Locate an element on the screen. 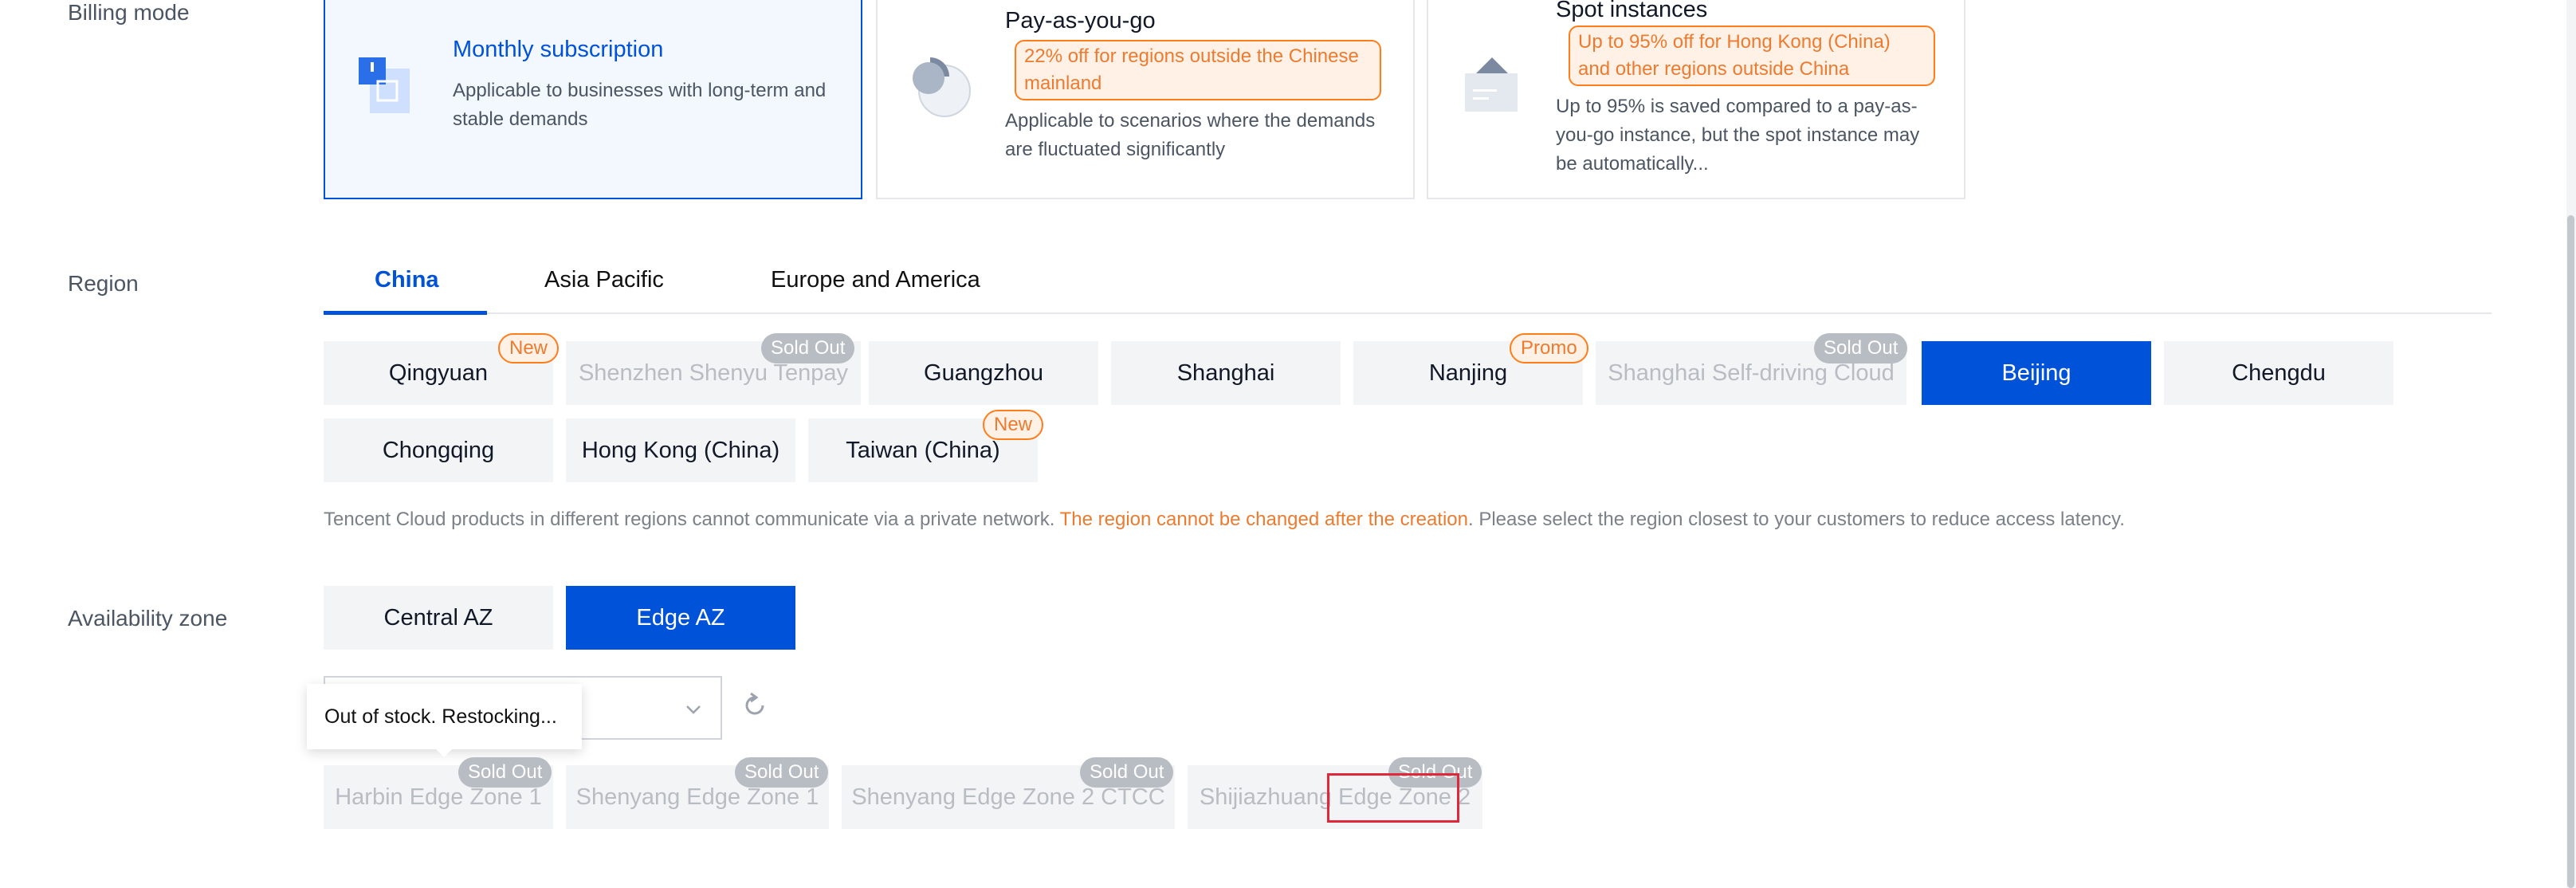  refresh-icon is located at coordinates (754, 705).